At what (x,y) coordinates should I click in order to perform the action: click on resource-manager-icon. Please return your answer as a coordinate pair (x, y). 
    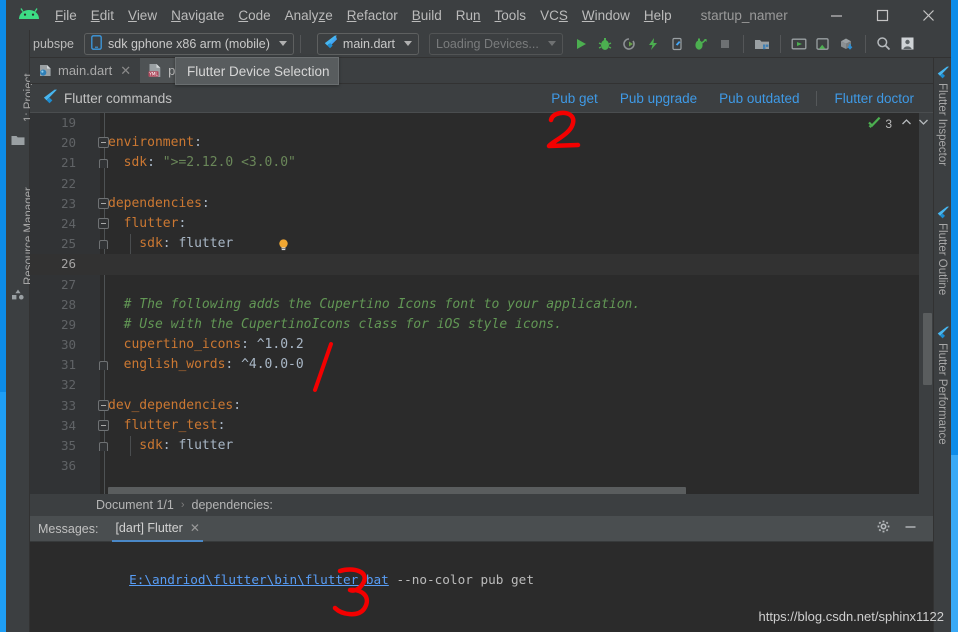
    Looking at the image, I should click on (18, 297).